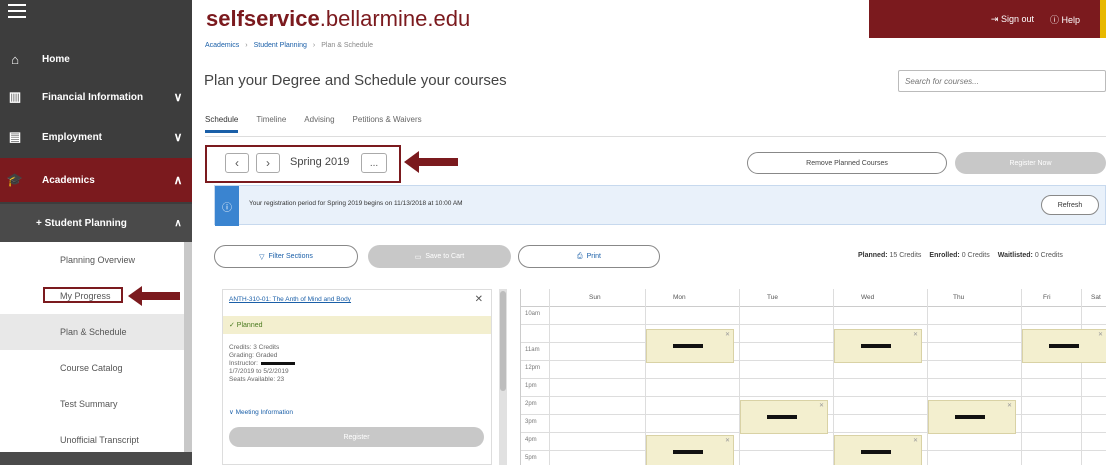 This screenshot has height=465, width=1106. What do you see at coordinates (847, 163) in the screenshot?
I see `remove-planned-courses-button: Remove Planned Courses` at bounding box center [847, 163].